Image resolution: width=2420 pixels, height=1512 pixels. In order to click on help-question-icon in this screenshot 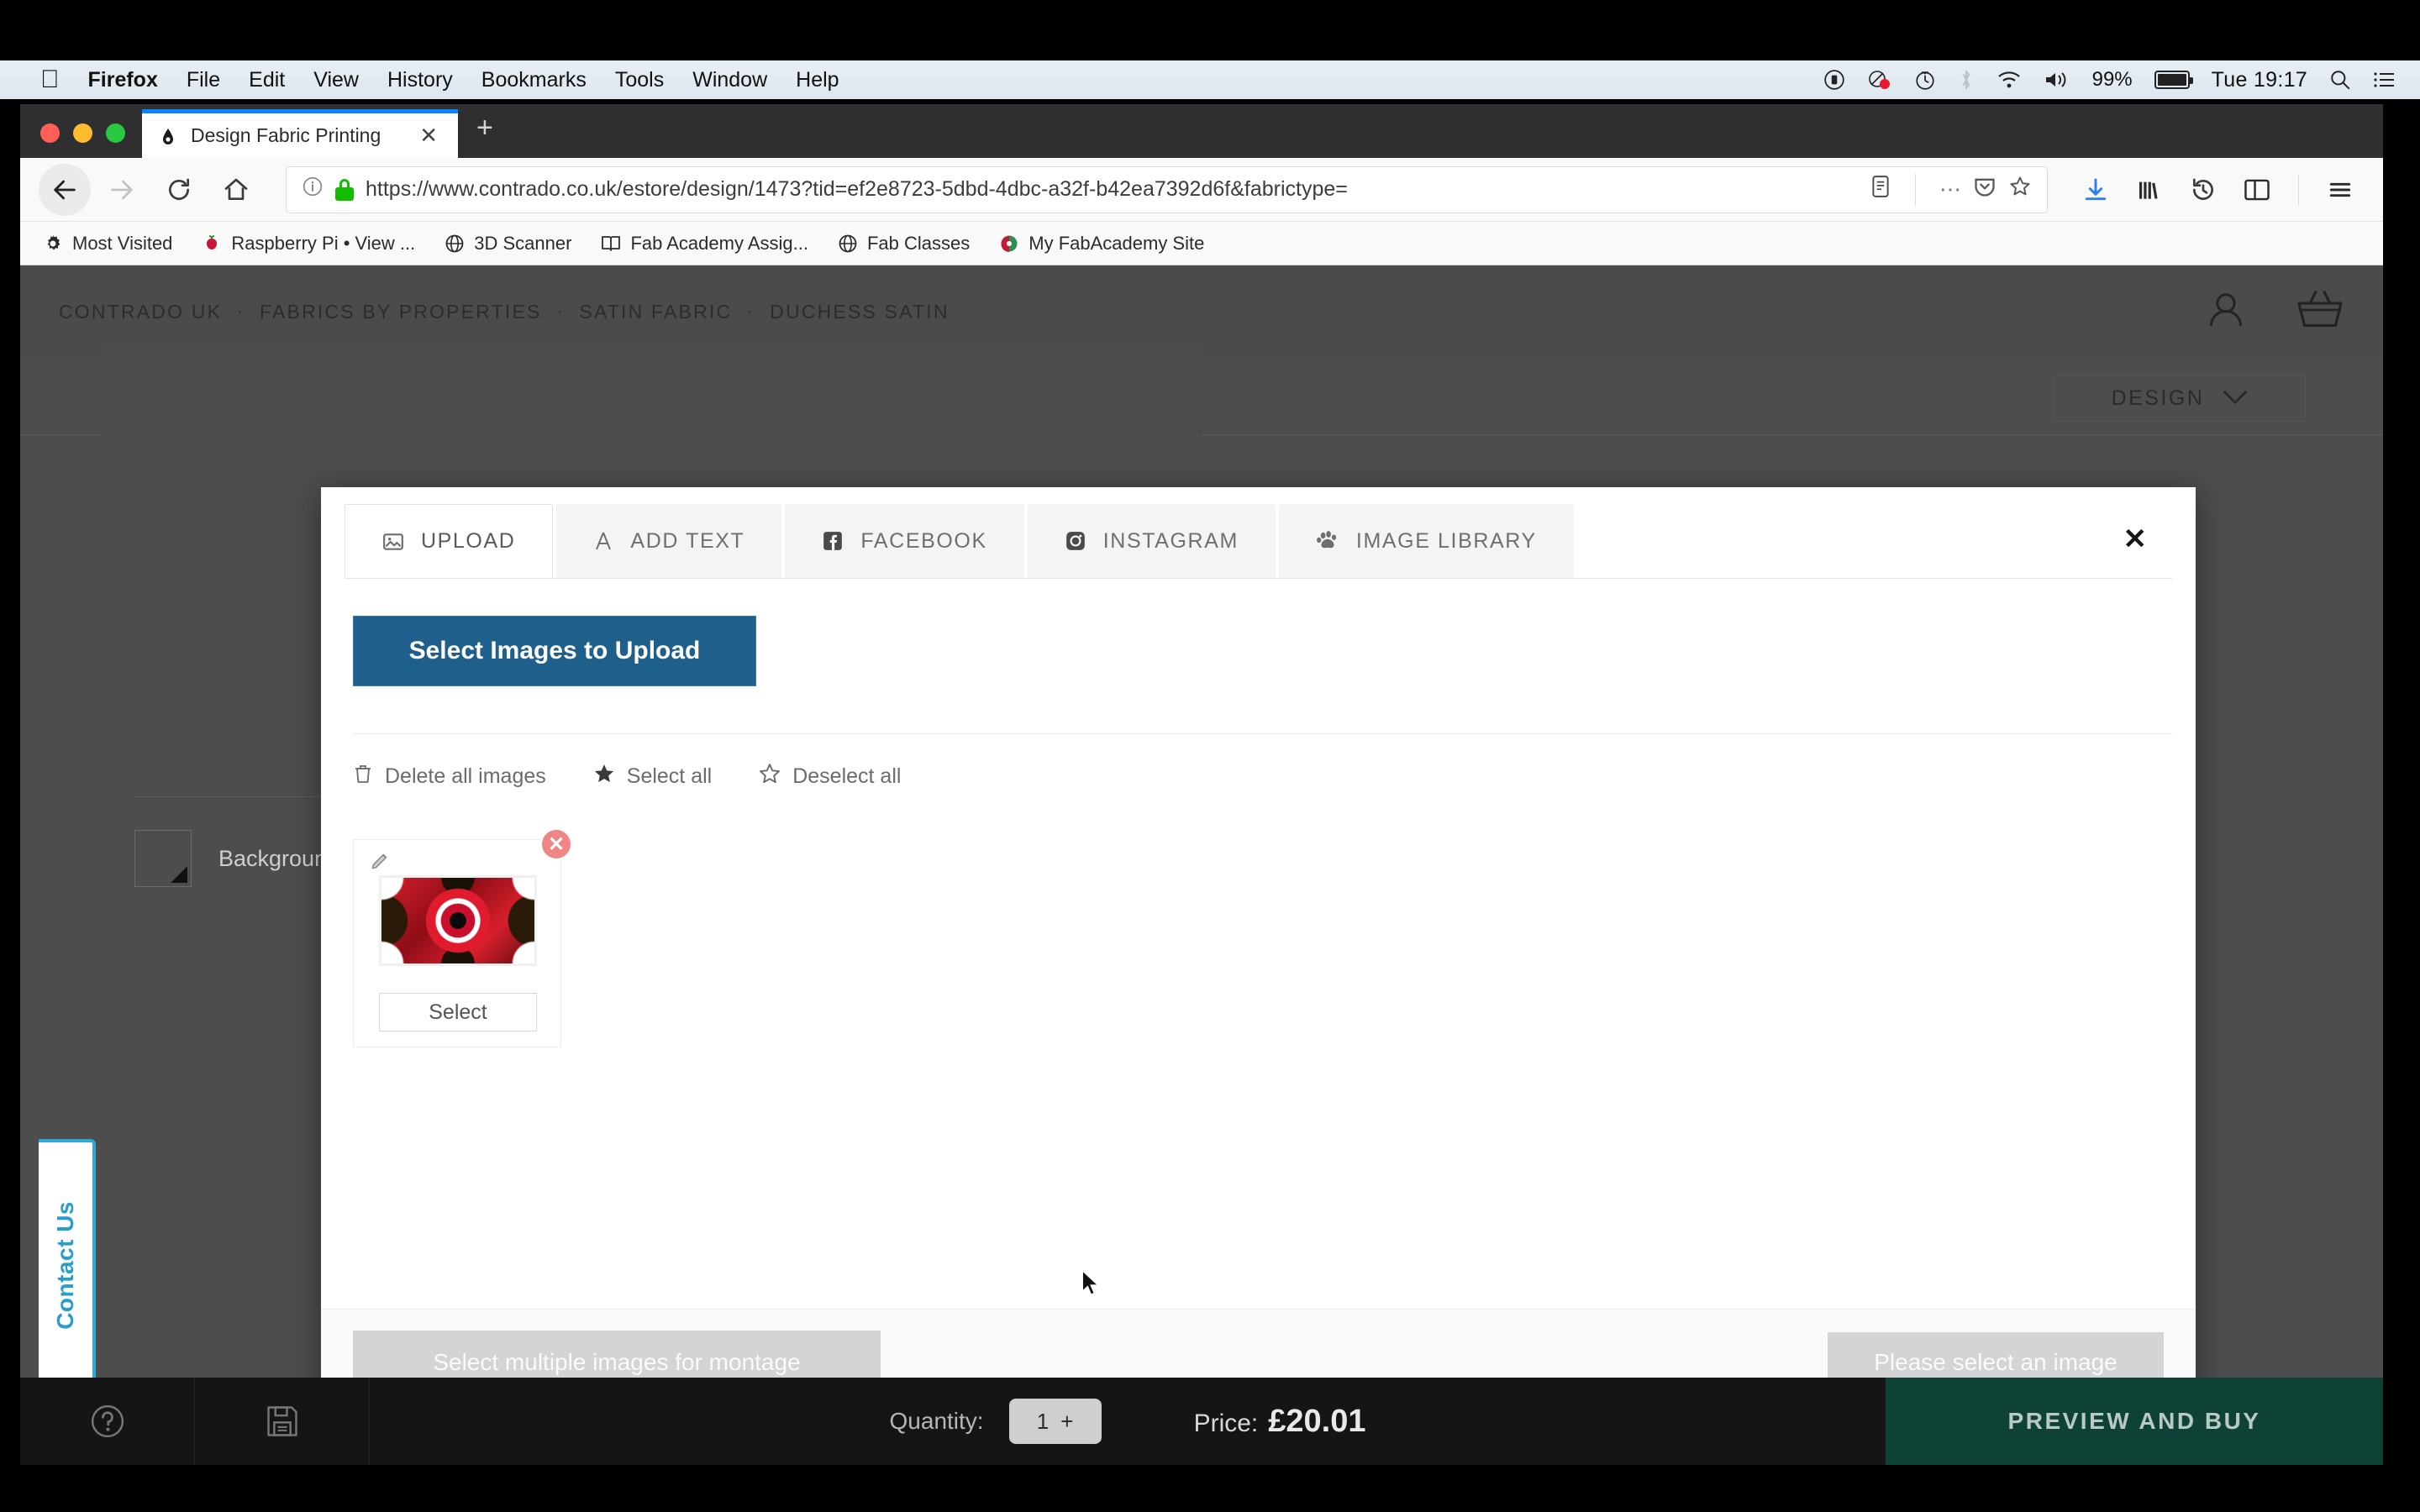, I will do `click(107, 1421)`.